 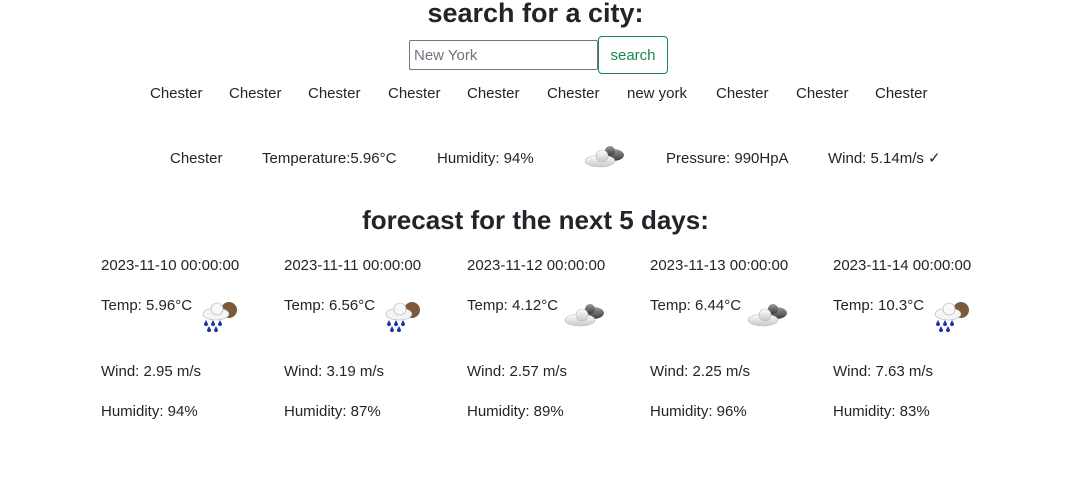 What do you see at coordinates (329, 158) in the screenshot?
I see `current-temperature: Temperature:5.96°C` at bounding box center [329, 158].